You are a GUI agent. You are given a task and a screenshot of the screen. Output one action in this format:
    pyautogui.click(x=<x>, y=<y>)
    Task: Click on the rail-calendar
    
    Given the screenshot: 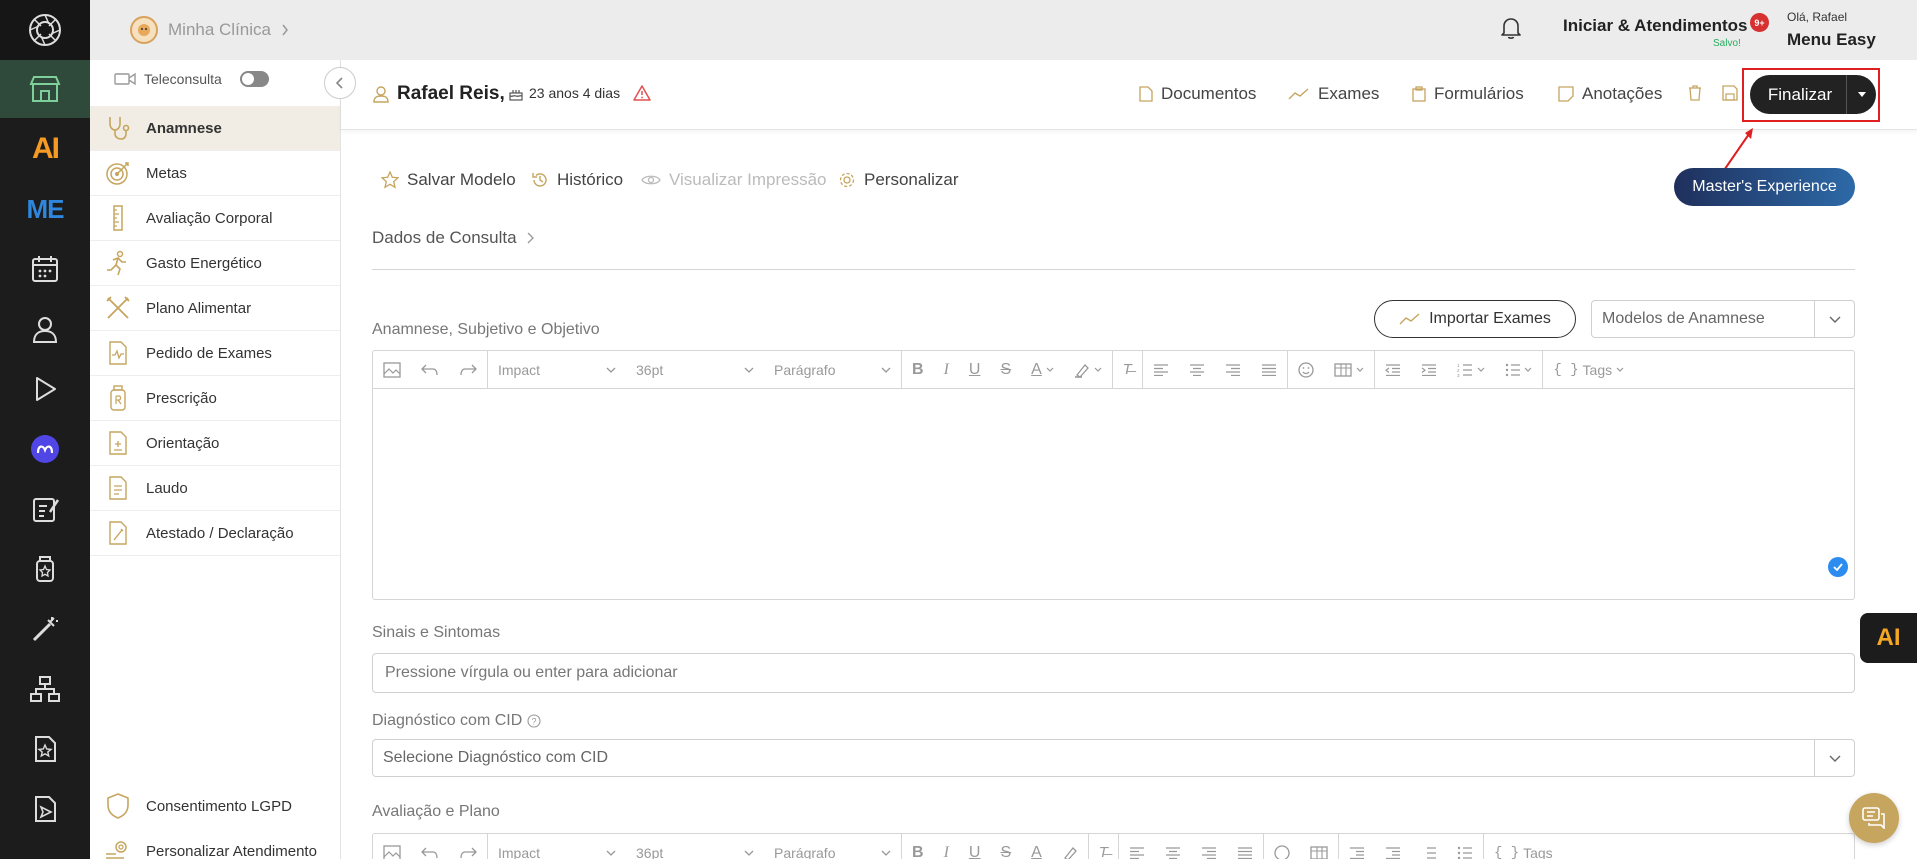 What is the action you would take?
    pyautogui.click(x=45, y=269)
    